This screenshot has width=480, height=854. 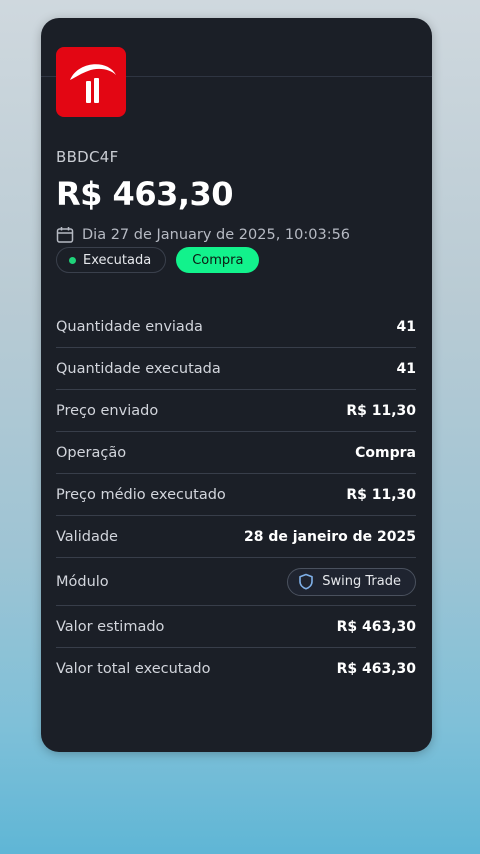 What do you see at coordinates (87, 157) in the screenshot?
I see `ticker-symbol: BBDC4F` at bounding box center [87, 157].